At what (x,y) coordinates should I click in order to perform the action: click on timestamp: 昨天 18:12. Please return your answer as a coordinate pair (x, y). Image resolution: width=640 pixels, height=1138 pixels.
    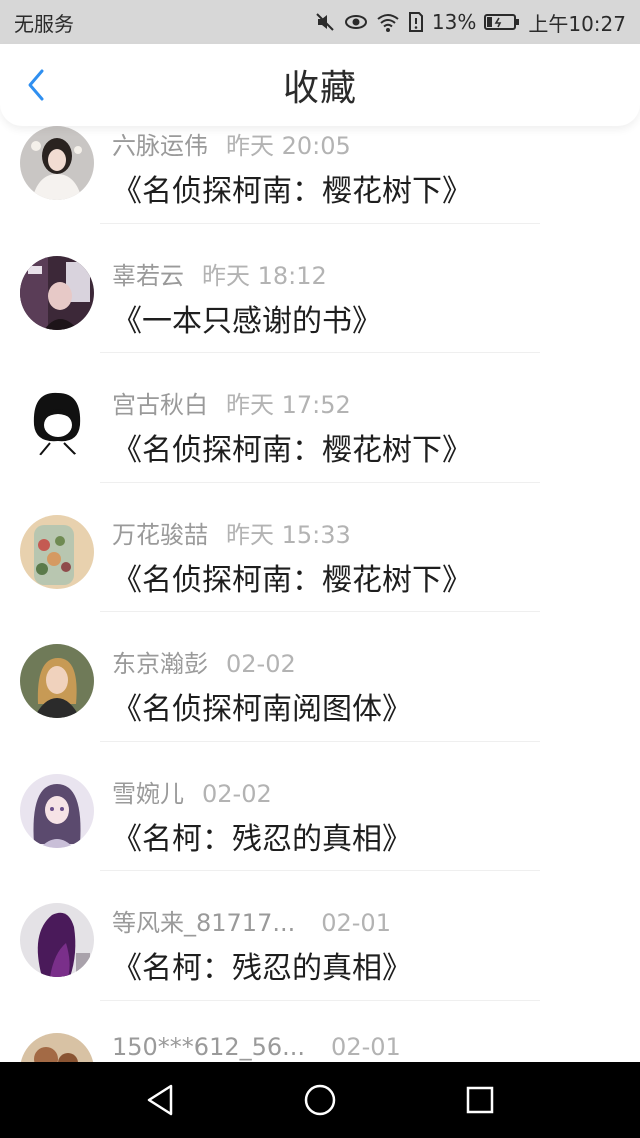
    Looking at the image, I should click on (264, 275).